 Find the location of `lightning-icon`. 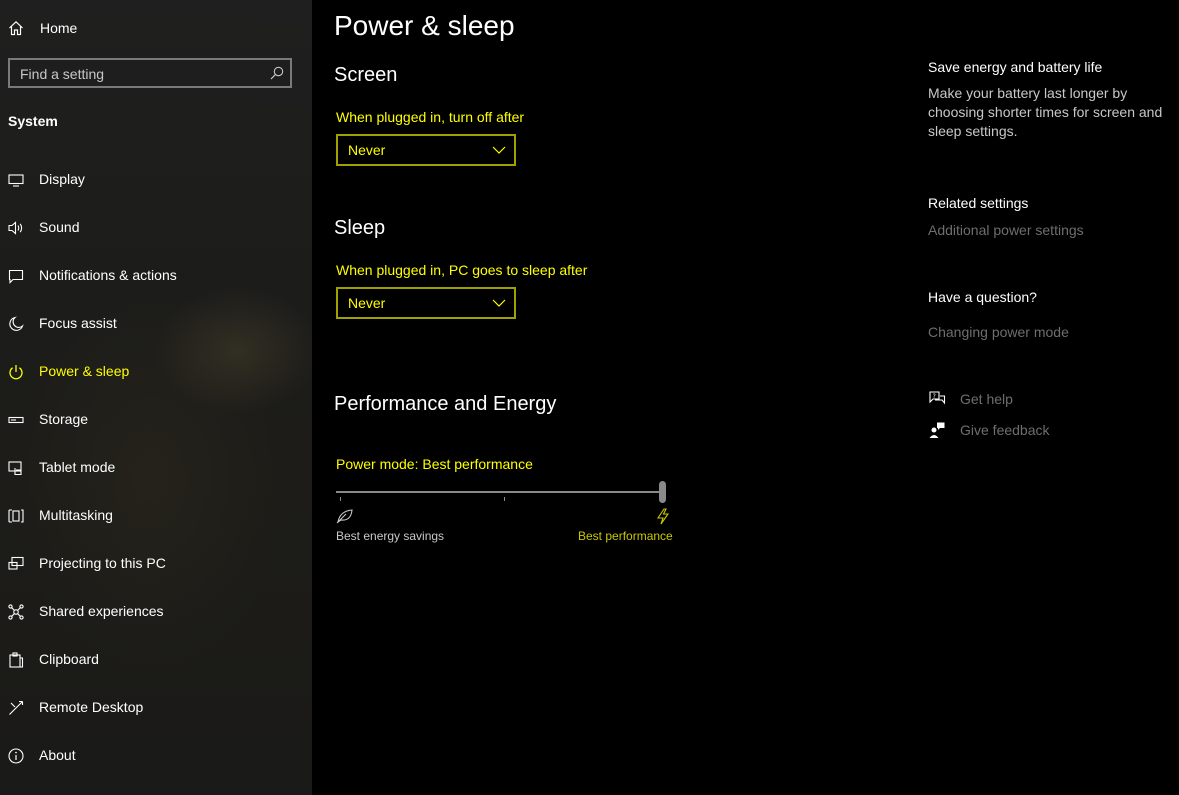

lightning-icon is located at coordinates (663, 516).